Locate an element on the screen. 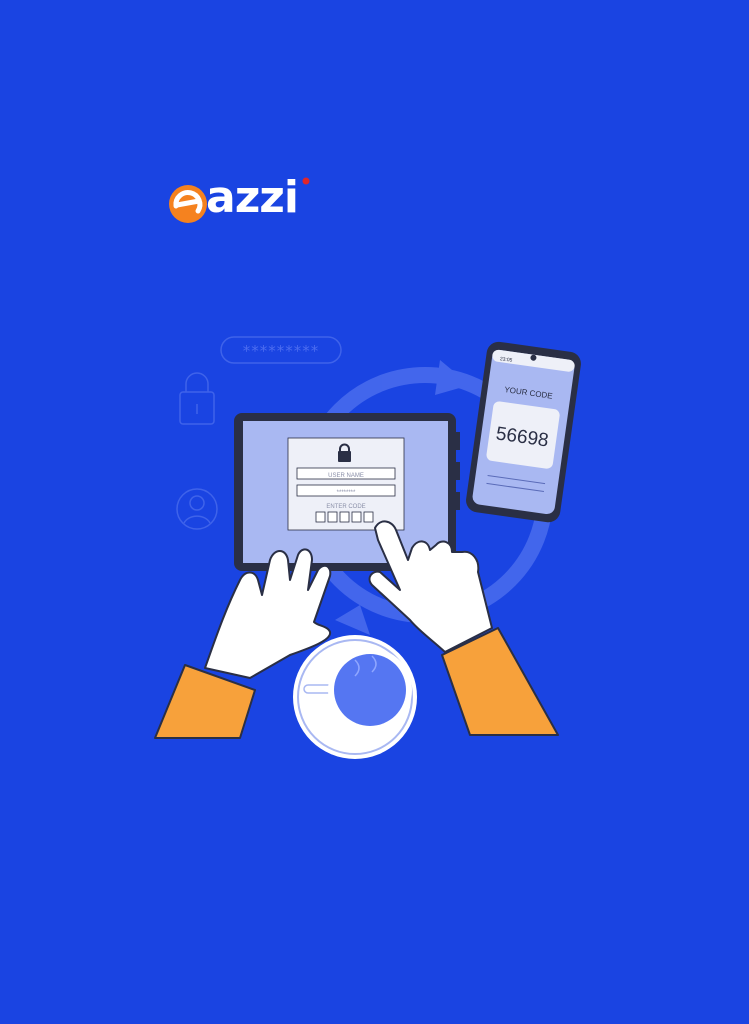  username-placeholder: USER NAME is located at coordinates (346, 476).